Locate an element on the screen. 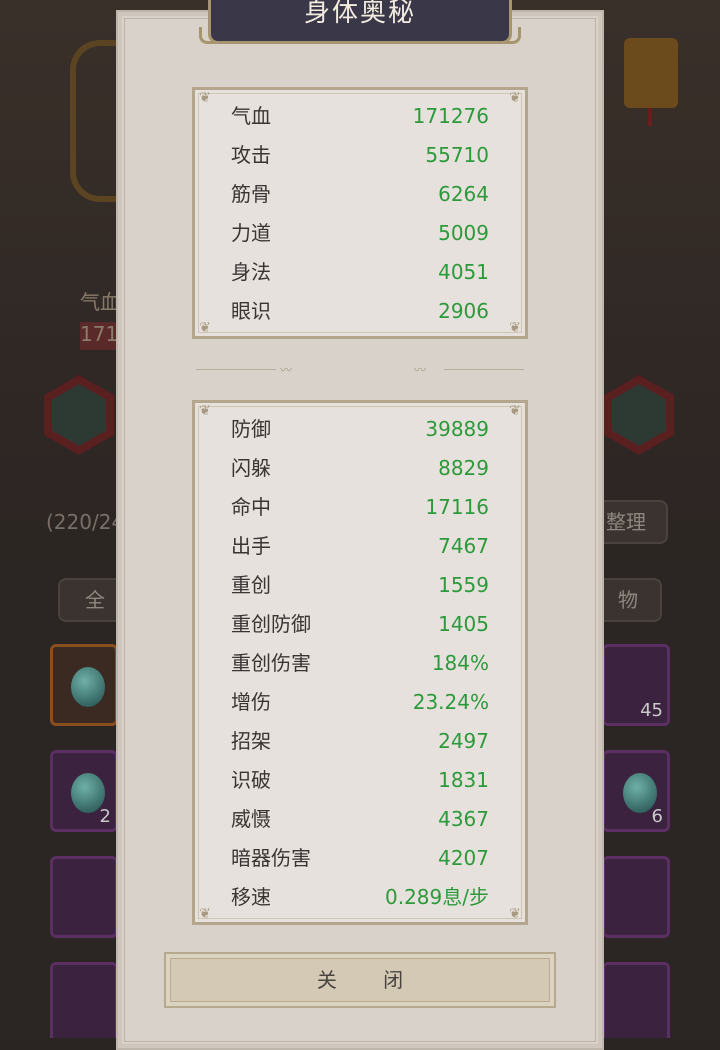 This screenshot has width=720, height=1050. stat-label: 气血 is located at coordinates (251, 116).